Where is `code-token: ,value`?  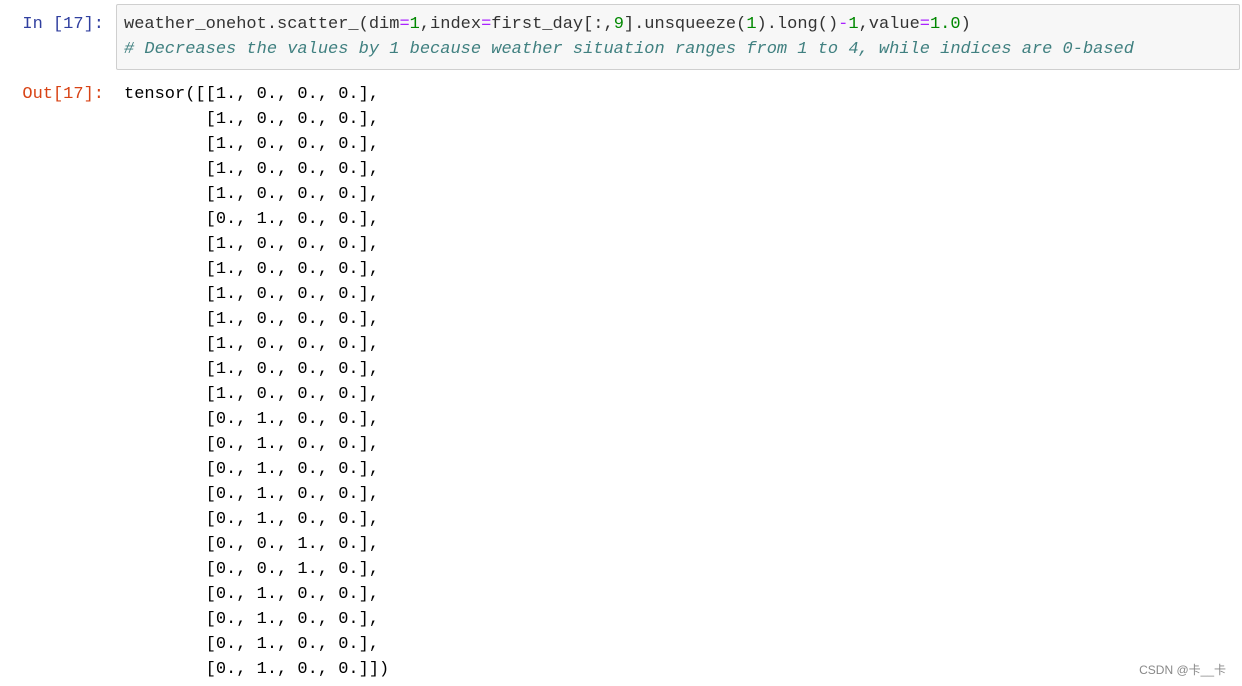 code-token: ,value is located at coordinates (889, 24).